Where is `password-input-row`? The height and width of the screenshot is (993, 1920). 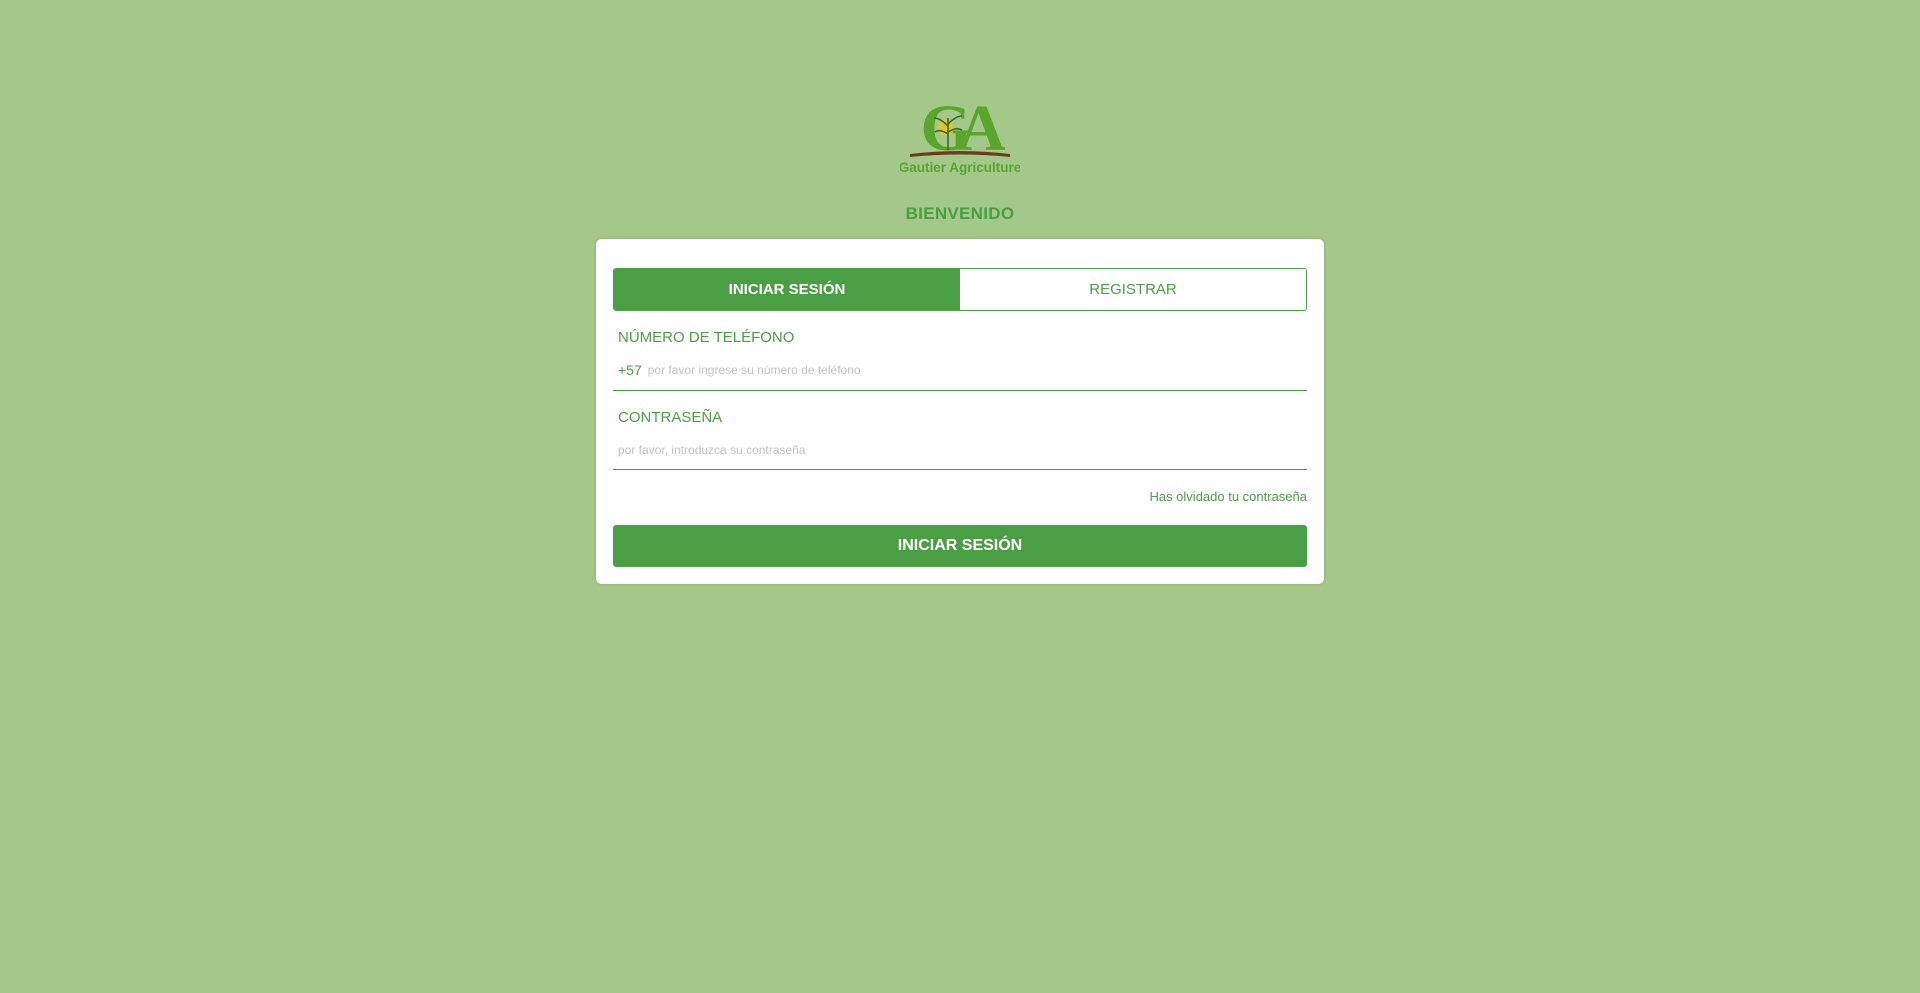 password-input-row is located at coordinates (960, 450).